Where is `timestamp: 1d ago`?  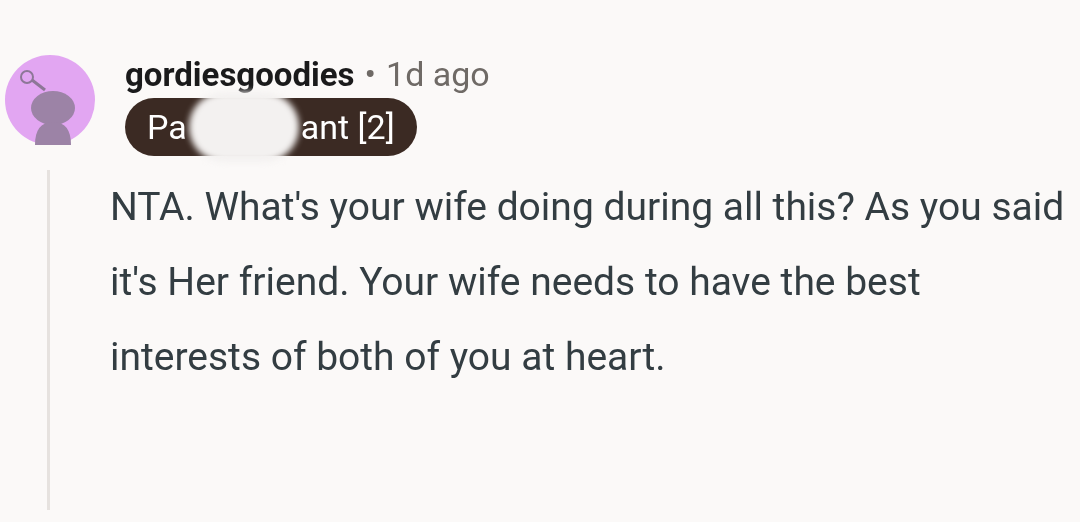
timestamp: 1d ago is located at coordinates (438, 74).